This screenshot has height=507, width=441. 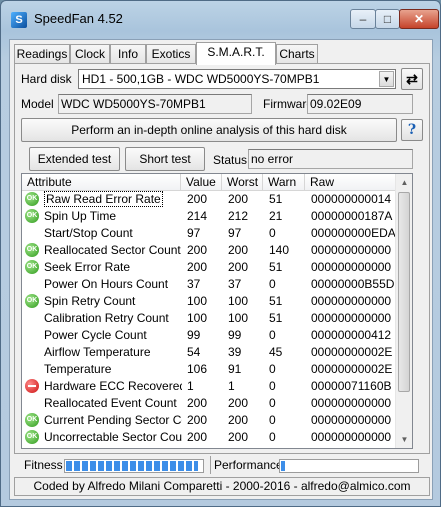 I want to click on extended-test-button: Extended test, so click(x=74, y=159).